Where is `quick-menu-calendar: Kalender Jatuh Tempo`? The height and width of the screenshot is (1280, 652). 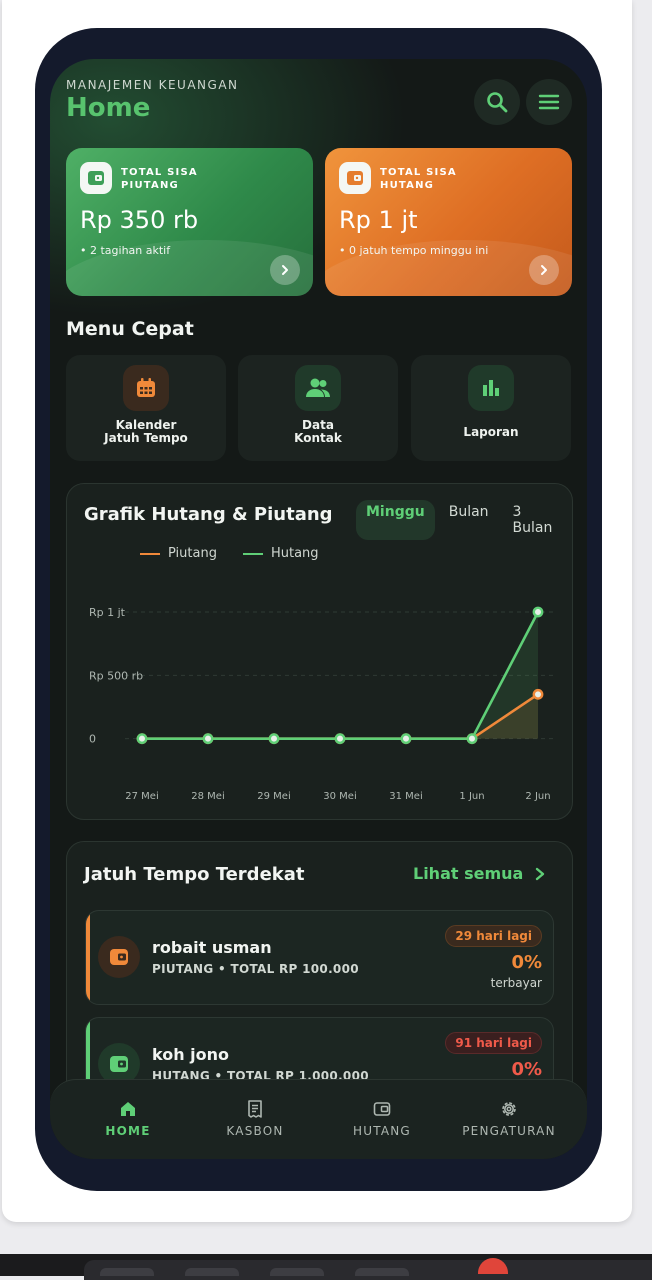 quick-menu-calendar: Kalender Jatuh Tempo is located at coordinates (146, 408).